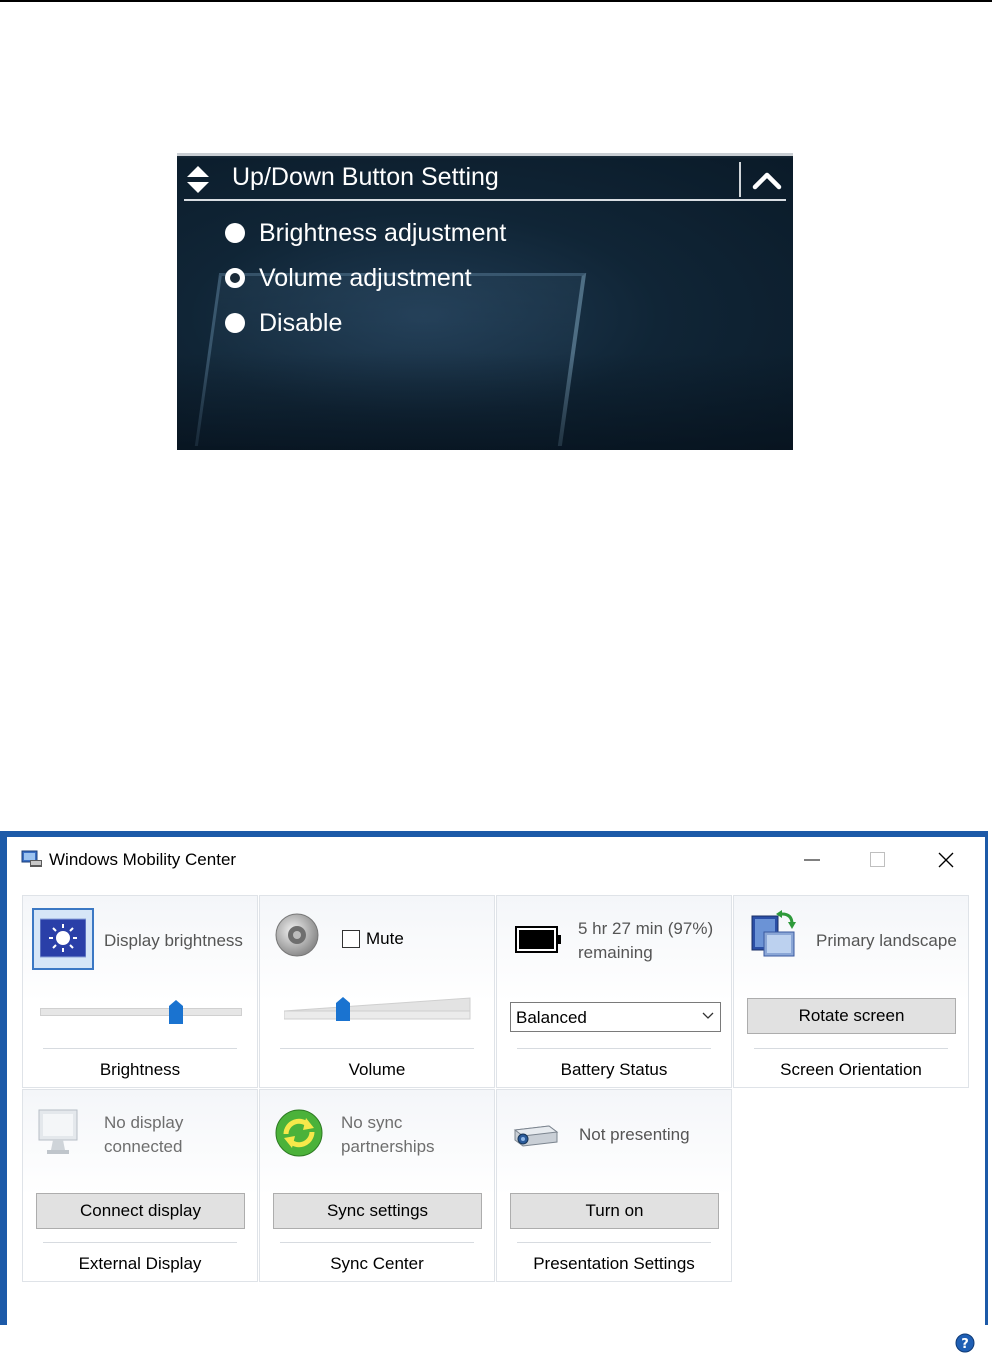 This screenshot has width=992, height=1353. I want to click on top-rule, so click(496, 1).